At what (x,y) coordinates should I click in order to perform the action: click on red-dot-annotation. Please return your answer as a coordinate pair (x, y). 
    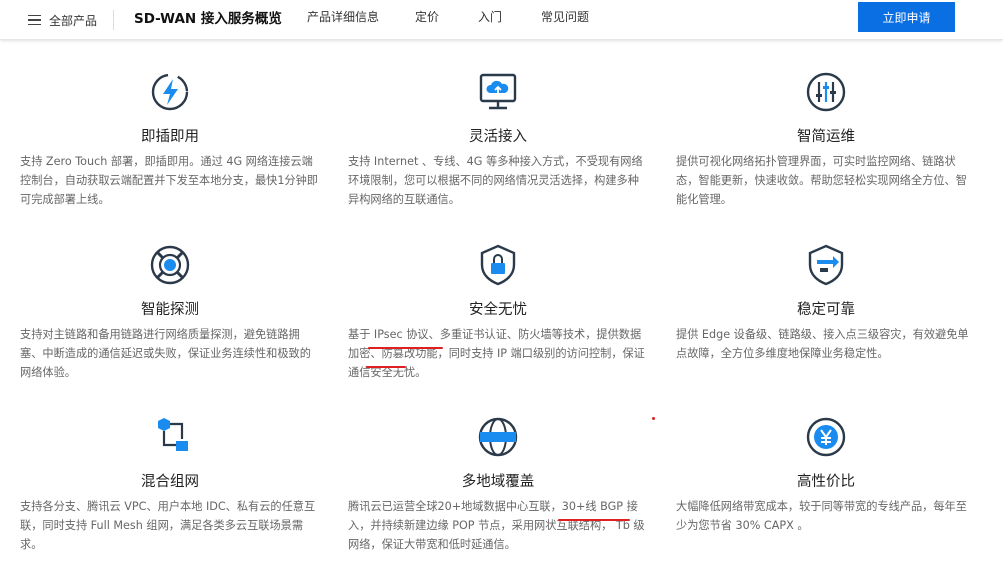
    Looking at the image, I should click on (653, 418).